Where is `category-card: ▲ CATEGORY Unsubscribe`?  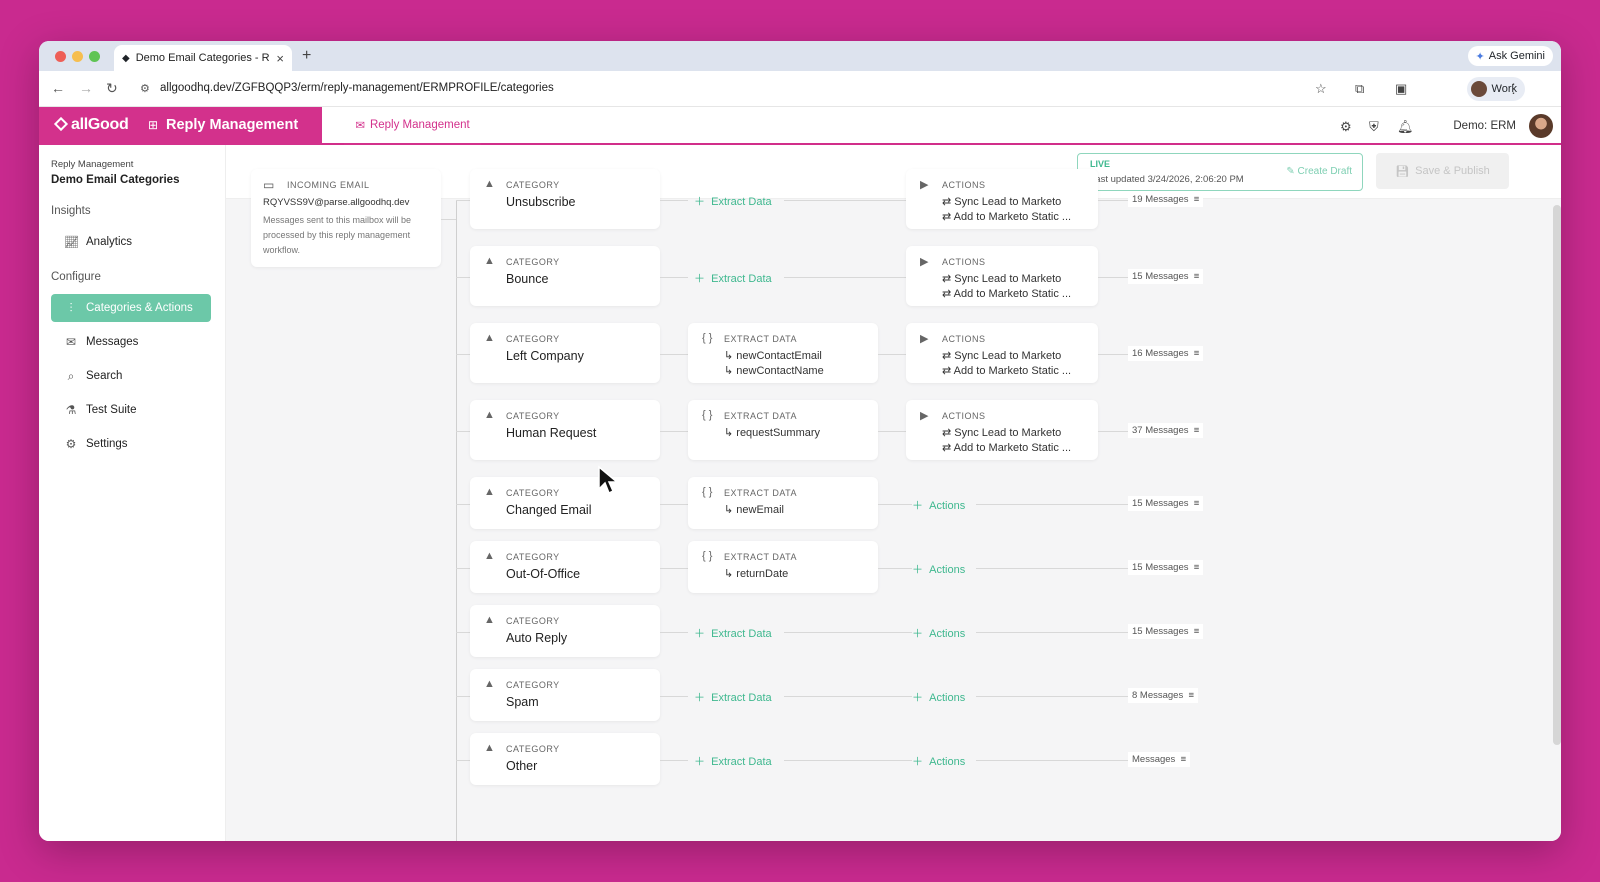
category-card: ▲ CATEGORY Unsubscribe is located at coordinates (565, 199).